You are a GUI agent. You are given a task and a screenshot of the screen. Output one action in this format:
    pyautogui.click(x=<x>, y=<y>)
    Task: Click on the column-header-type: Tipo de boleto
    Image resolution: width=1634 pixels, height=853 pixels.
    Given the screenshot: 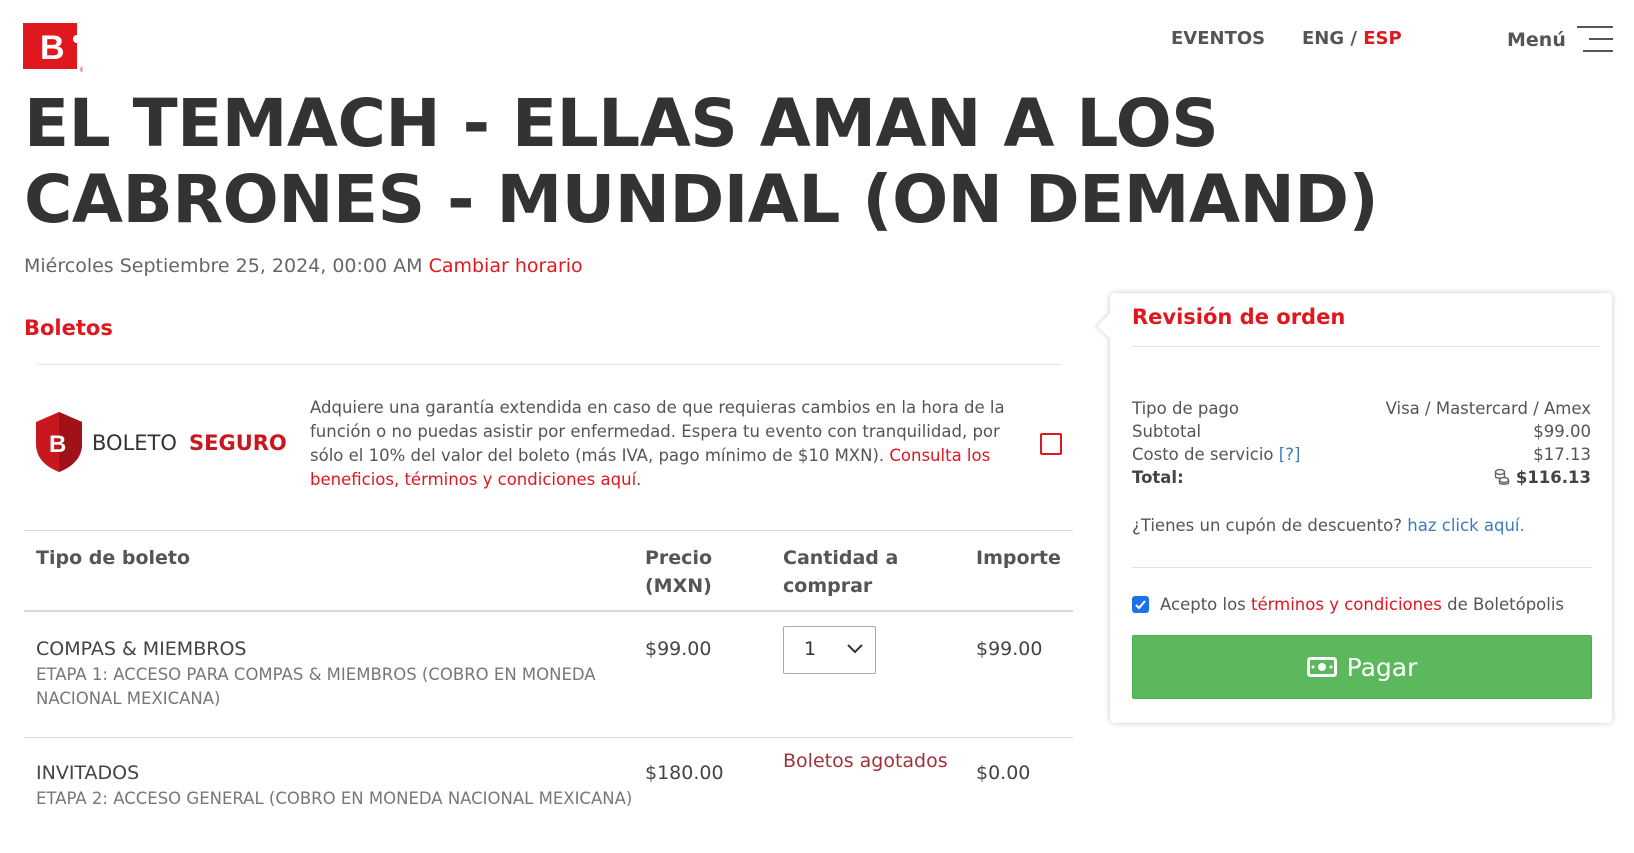 What is the action you would take?
    pyautogui.click(x=113, y=558)
    